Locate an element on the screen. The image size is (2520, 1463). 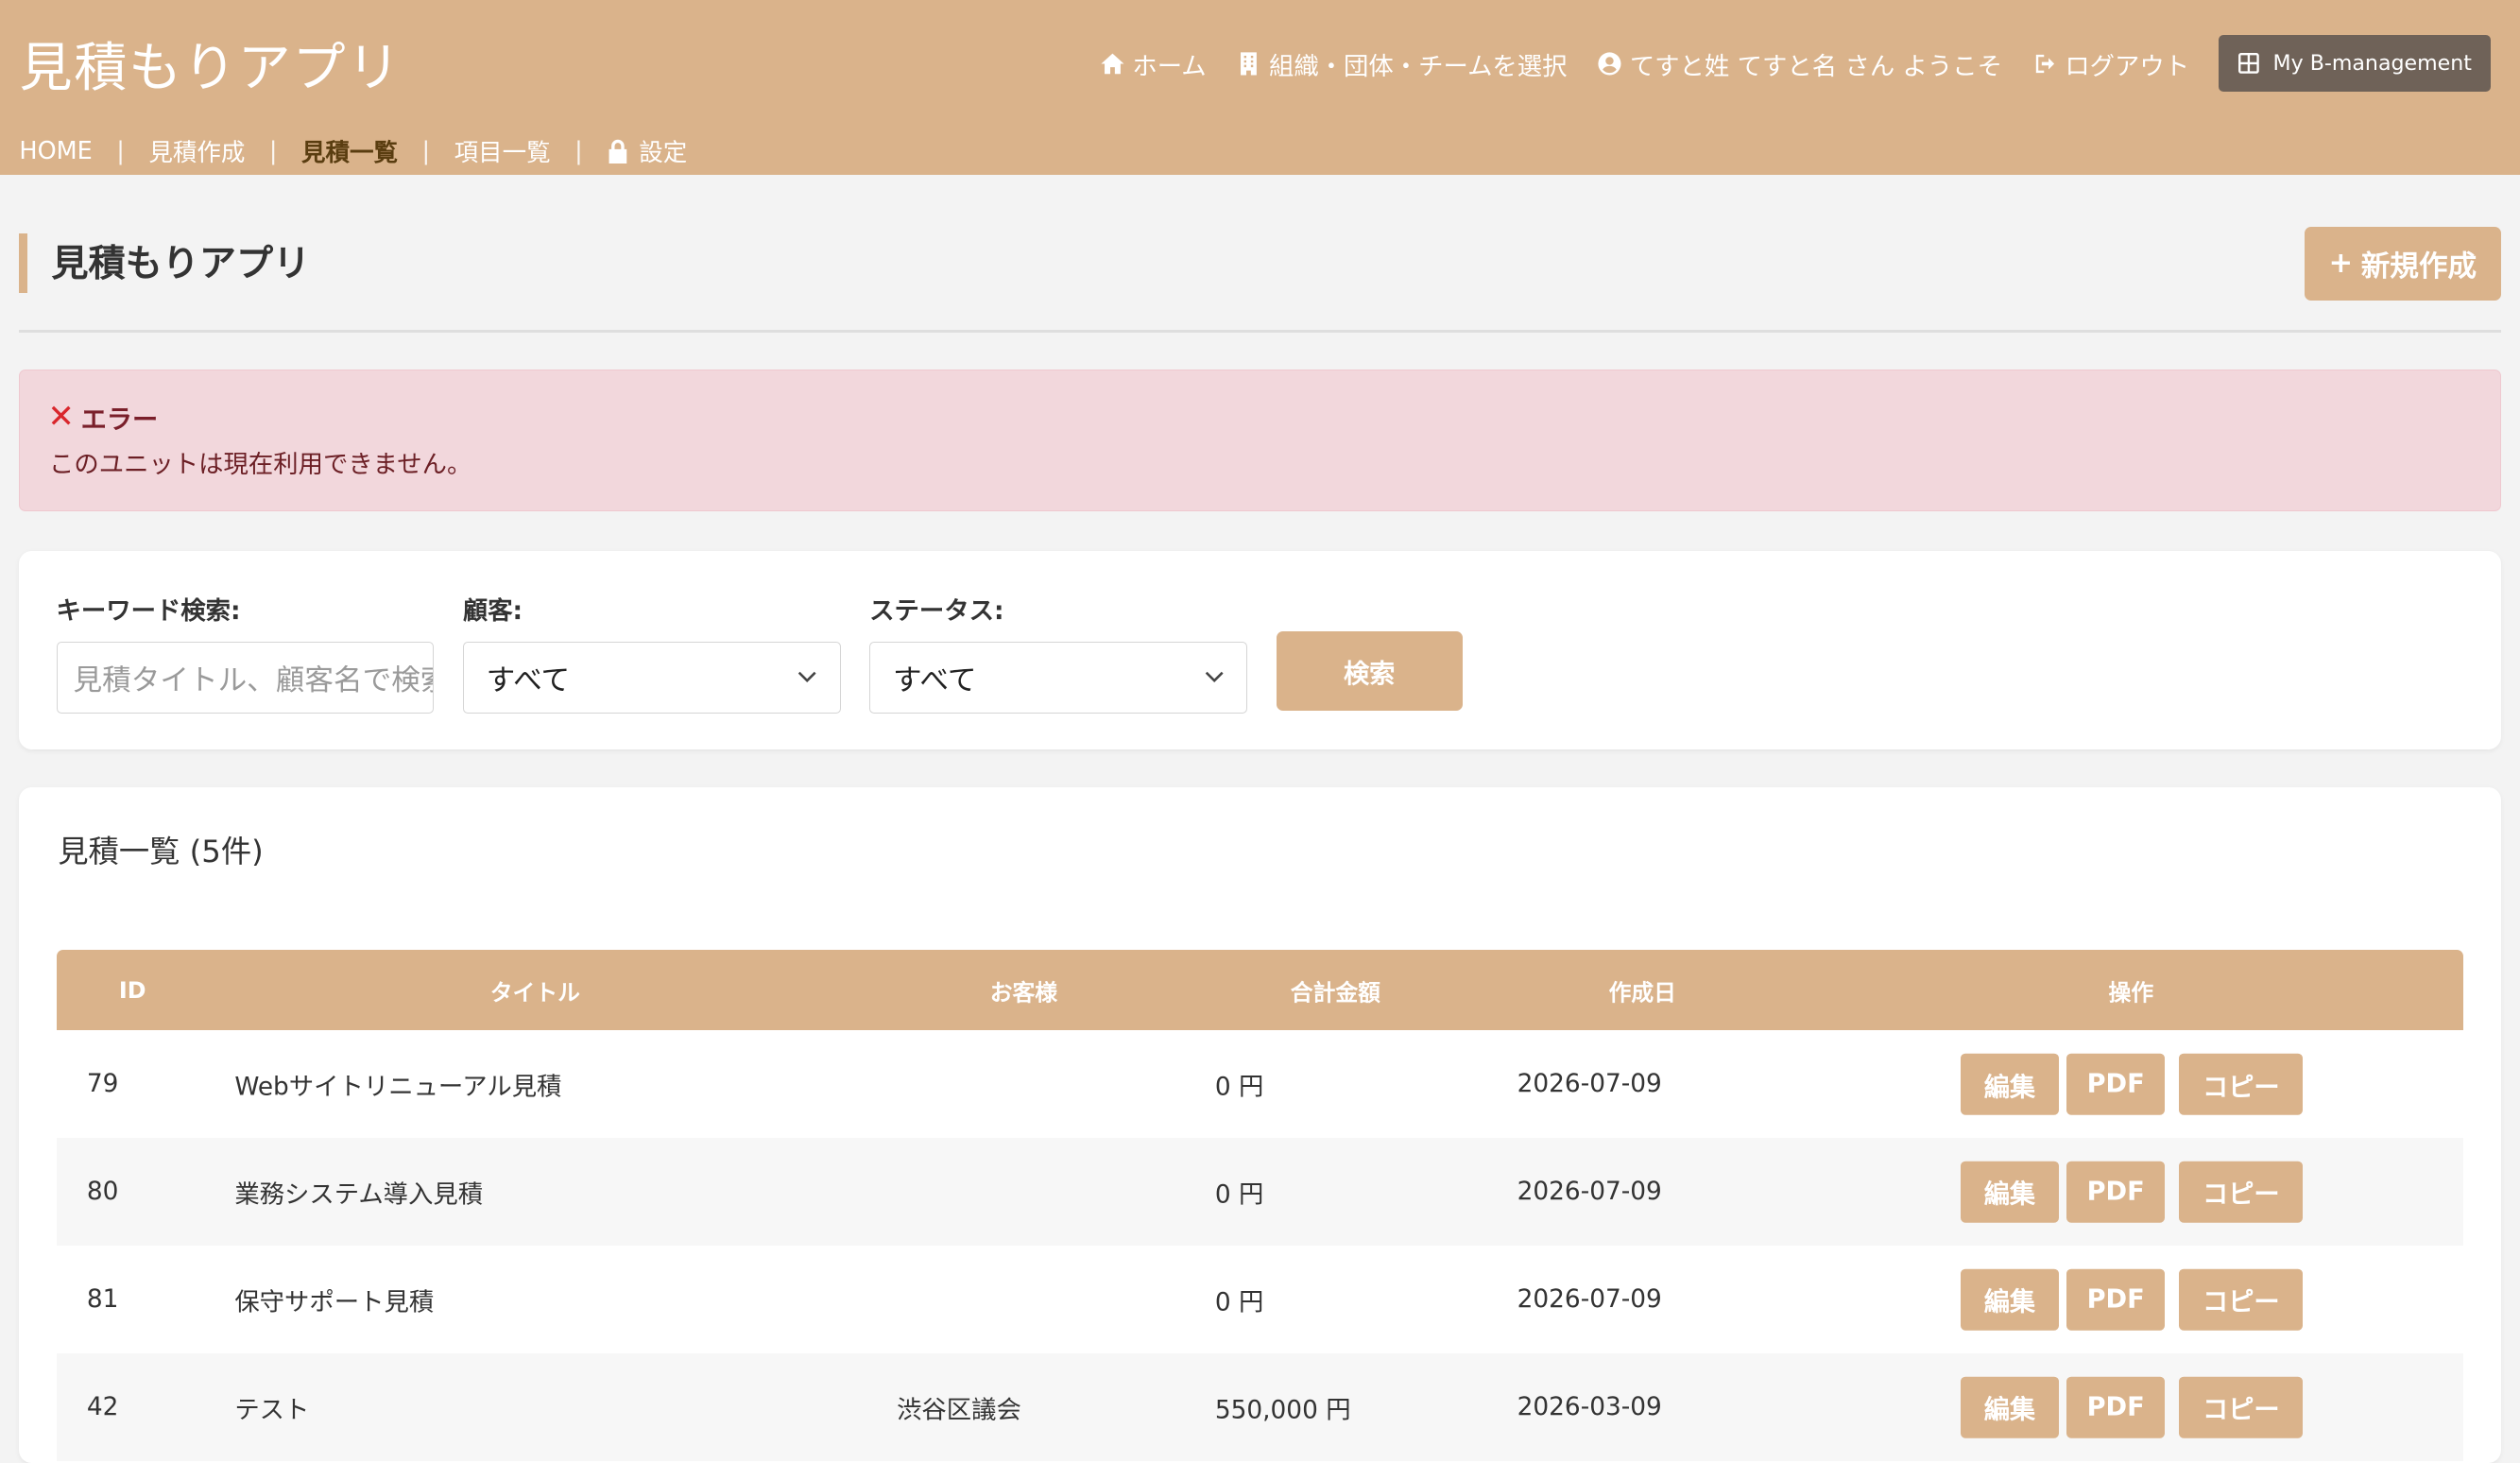
cell-title: 保守サポート見積 is located at coordinates (334, 1300).